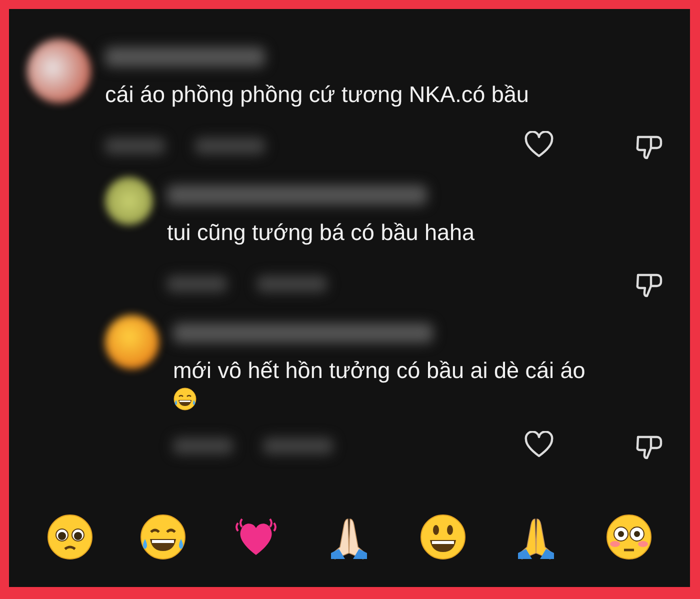  Describe the element at coordinates (629, 537) in the screenshot. I see `flushed-face-emoji-icon` at that location.